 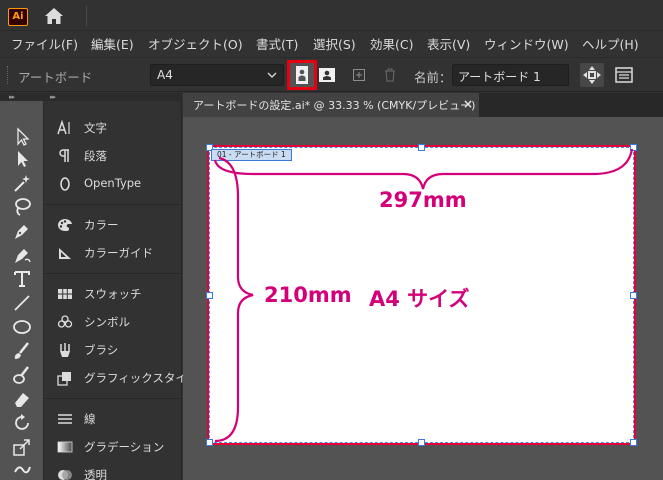 I want to click on panel-opentype: OpenType, so click(x=113, y=184).